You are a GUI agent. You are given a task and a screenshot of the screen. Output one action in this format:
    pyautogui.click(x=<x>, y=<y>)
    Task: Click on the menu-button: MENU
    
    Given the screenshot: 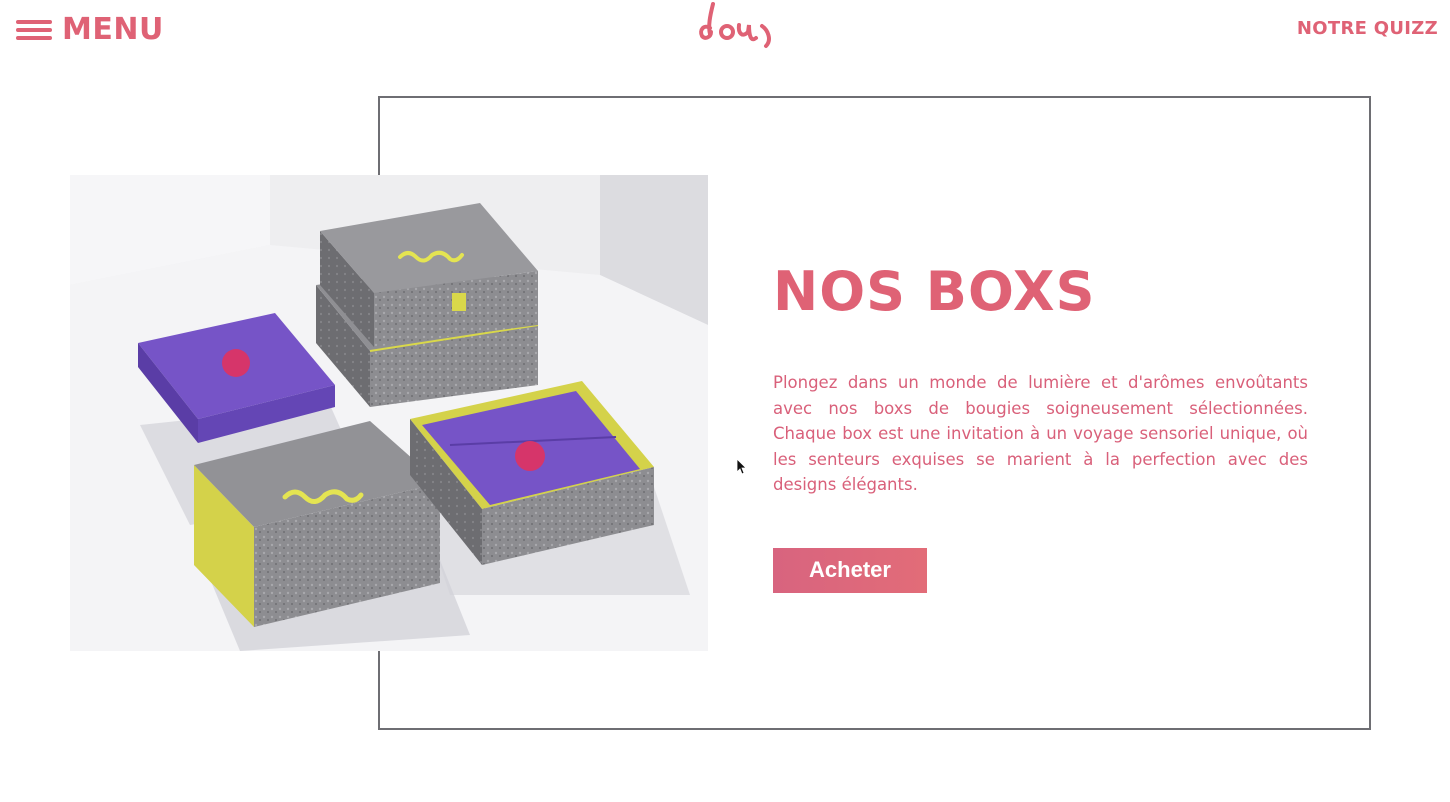 What is the action you would take?
    pyautogui.click(x=90, y=29)
    